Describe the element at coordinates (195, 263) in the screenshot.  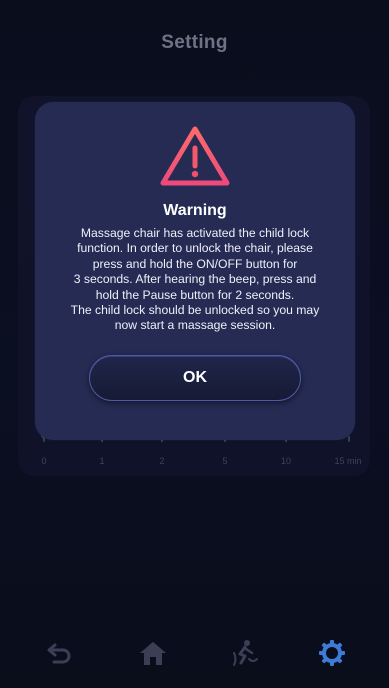
I see `dialog-message-line: press and hold the ON/OFF button for` at that location.